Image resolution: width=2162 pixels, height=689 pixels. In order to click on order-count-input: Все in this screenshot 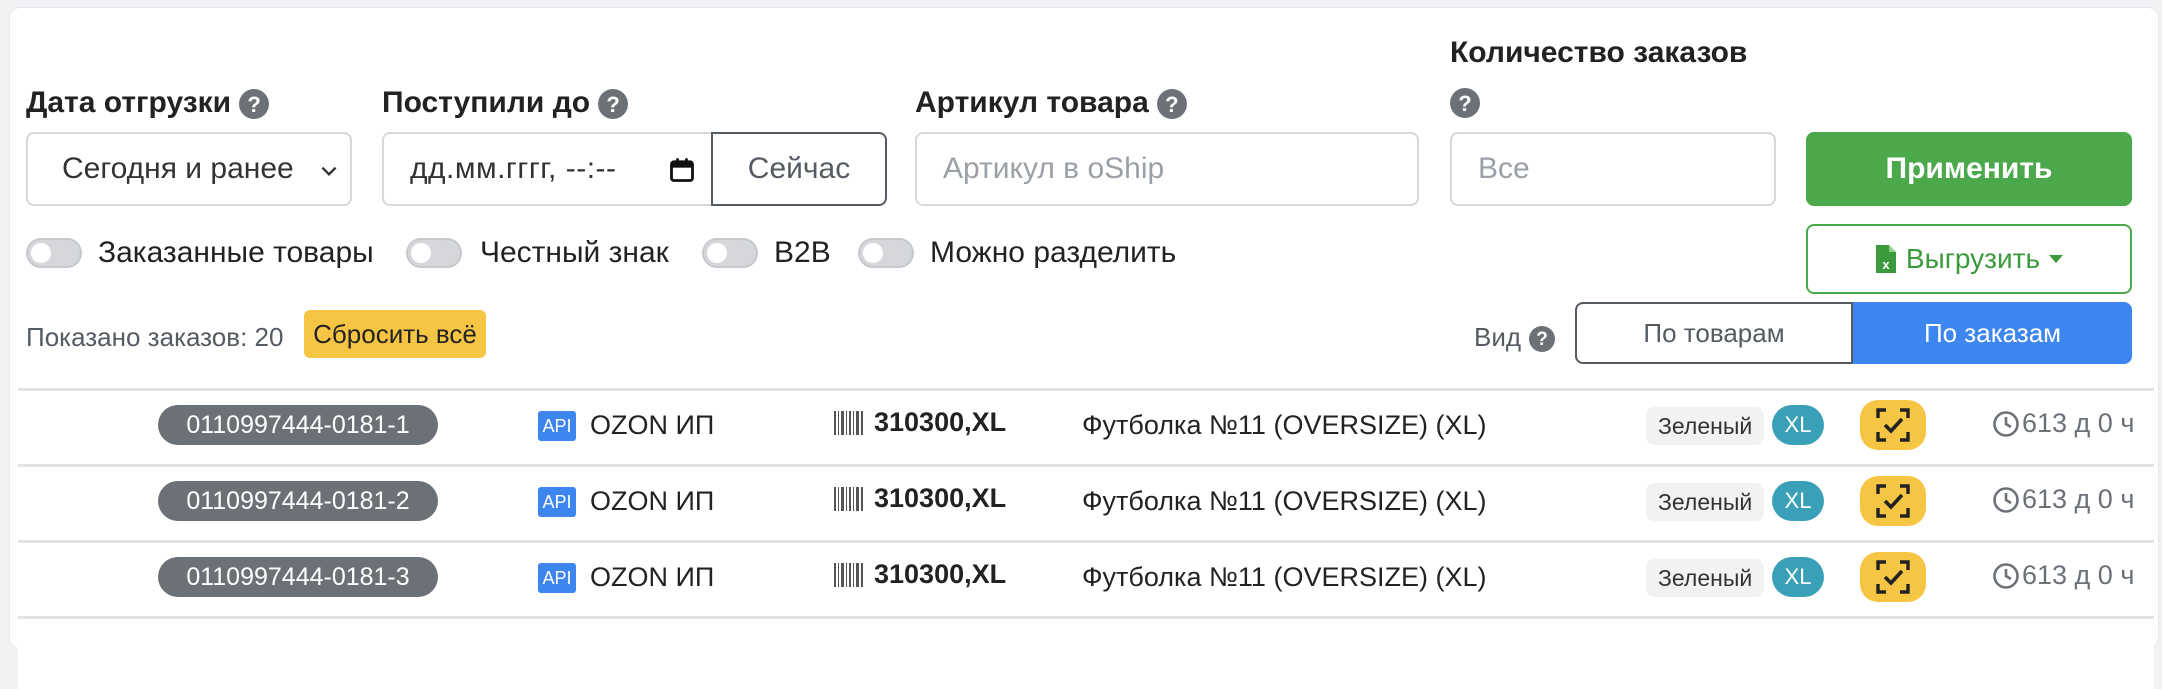, I will do `click(1613, 169)`.